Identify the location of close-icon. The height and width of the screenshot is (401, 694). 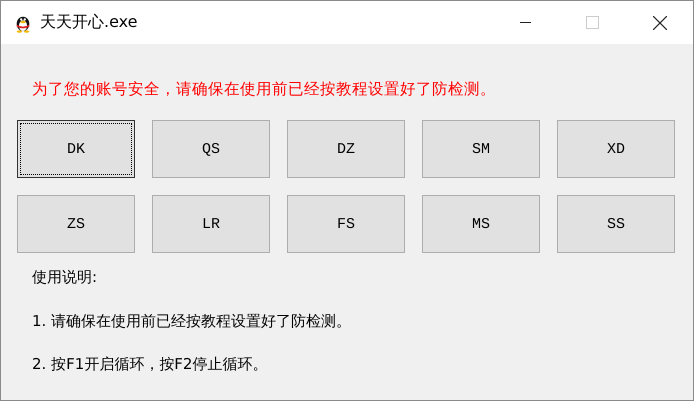
(659, 23).